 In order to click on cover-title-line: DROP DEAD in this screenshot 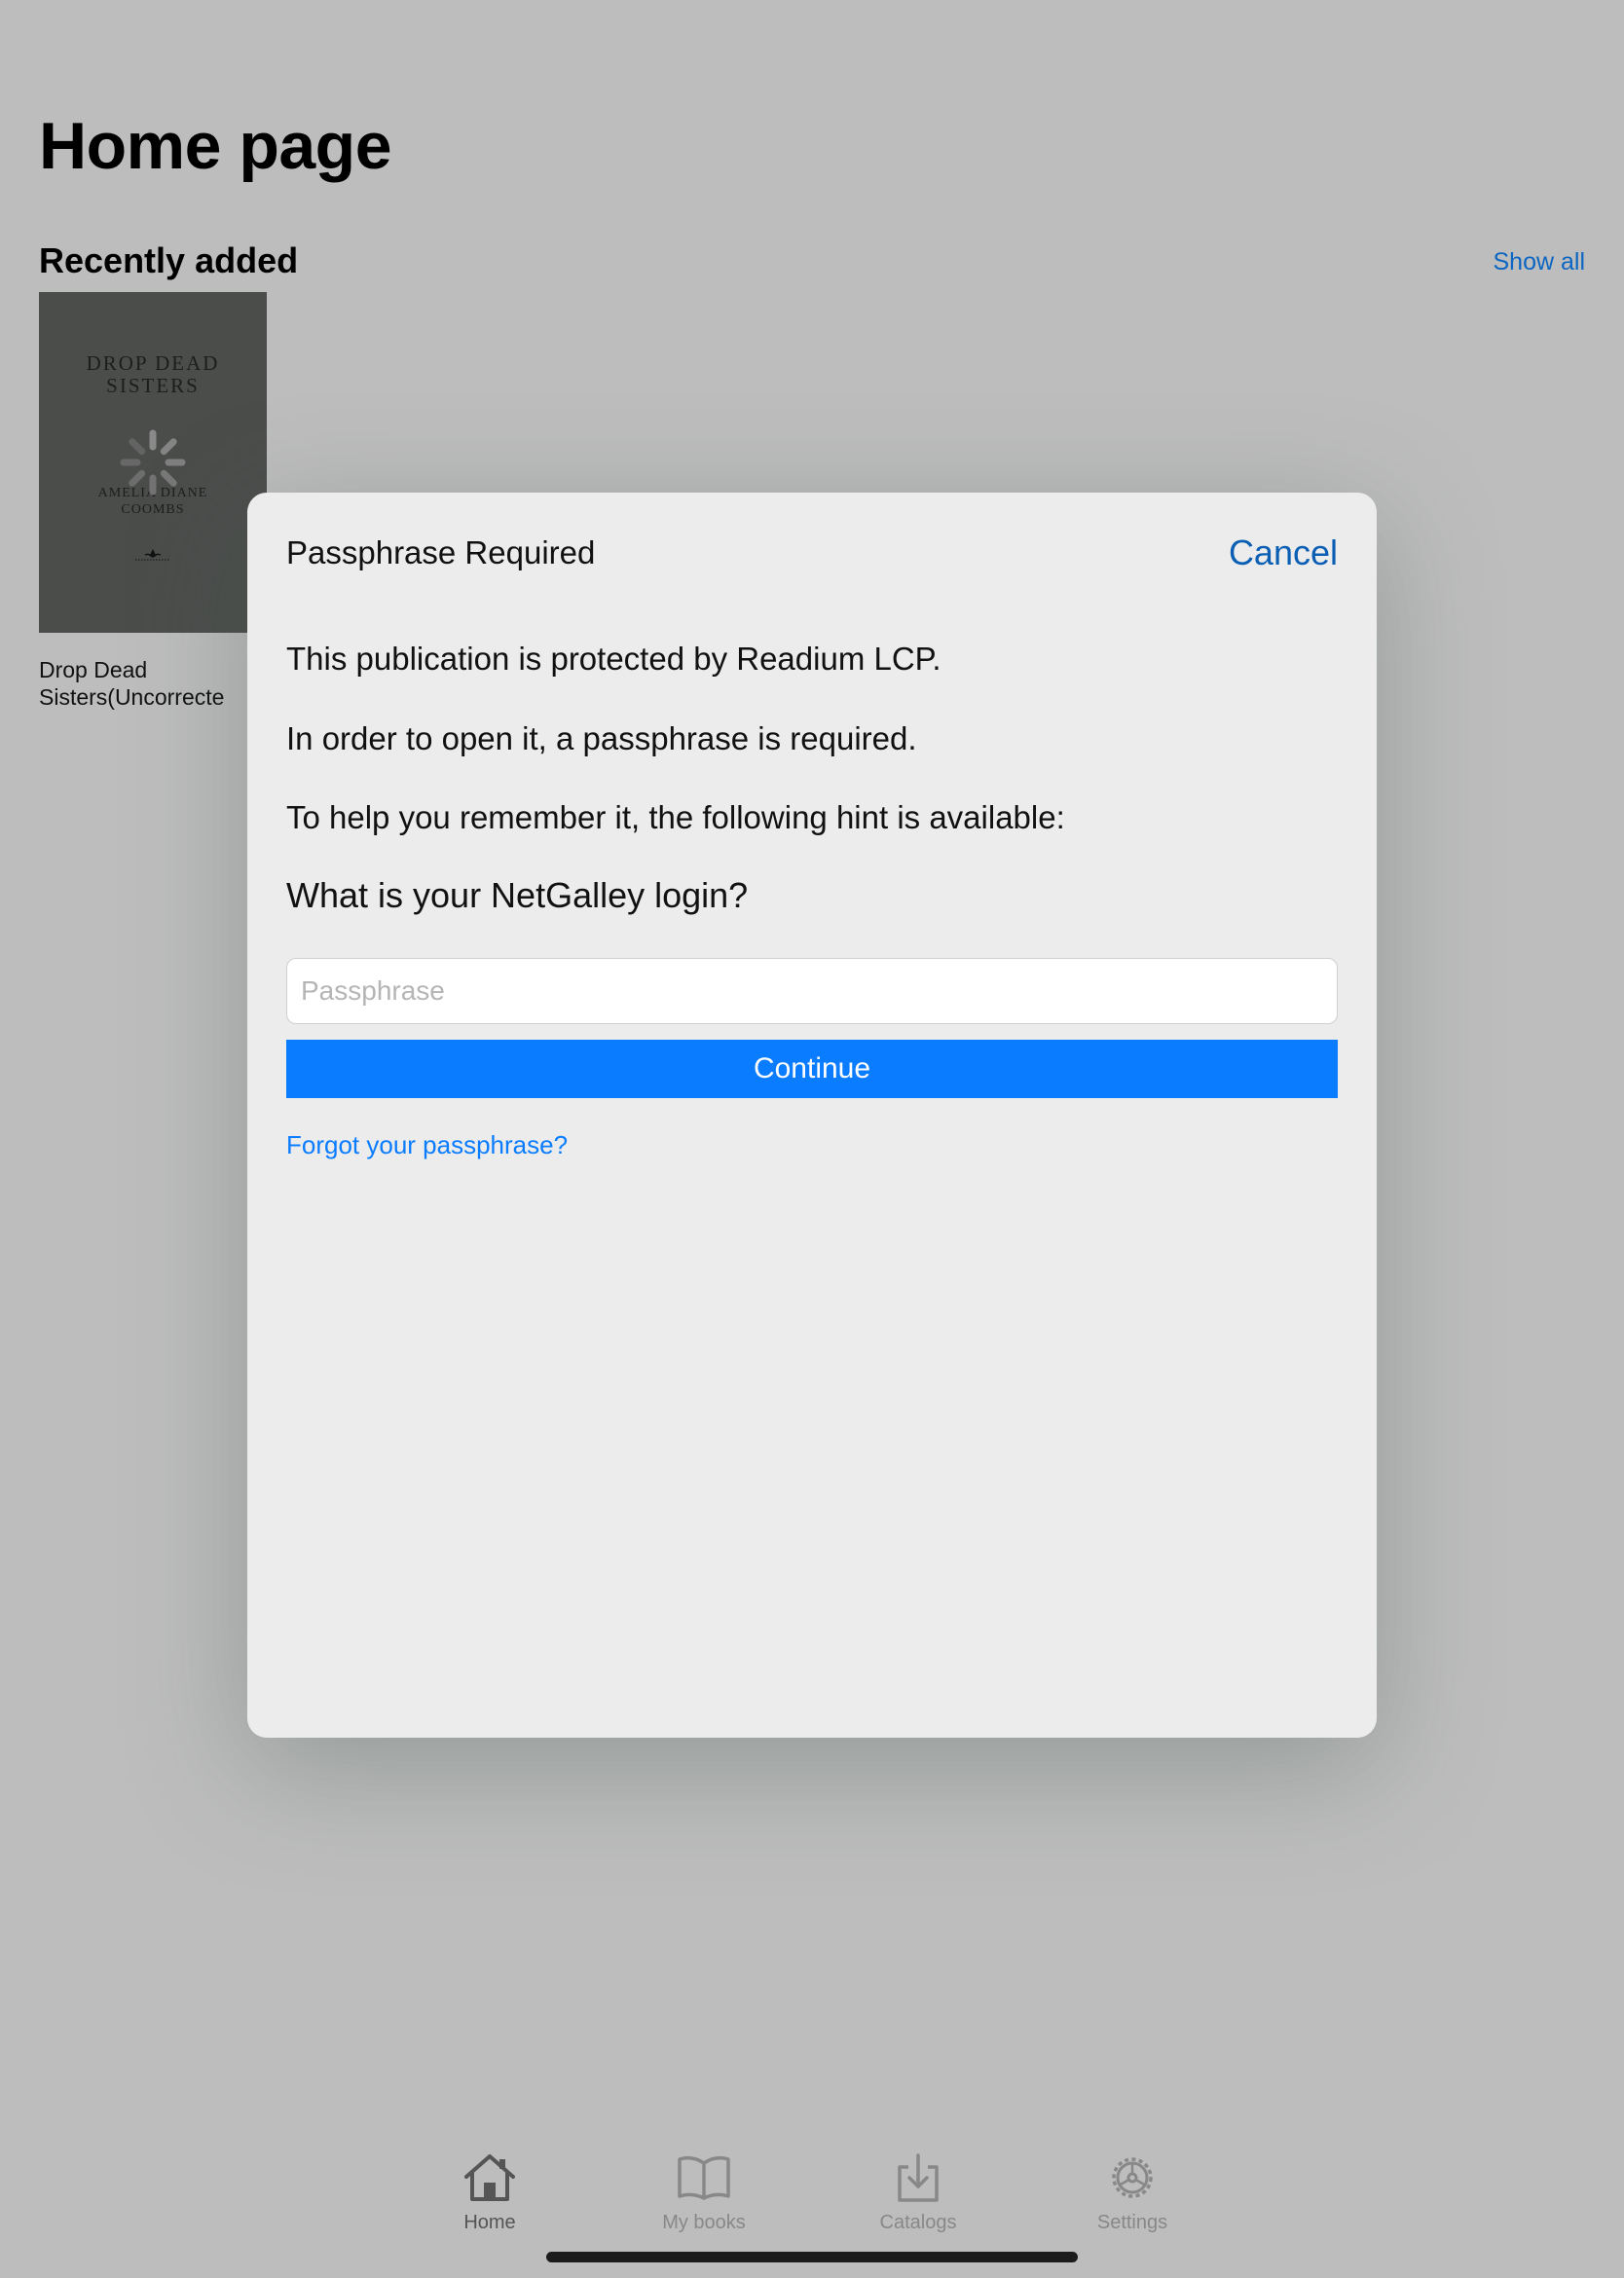, I will do `click(153, 363)`.